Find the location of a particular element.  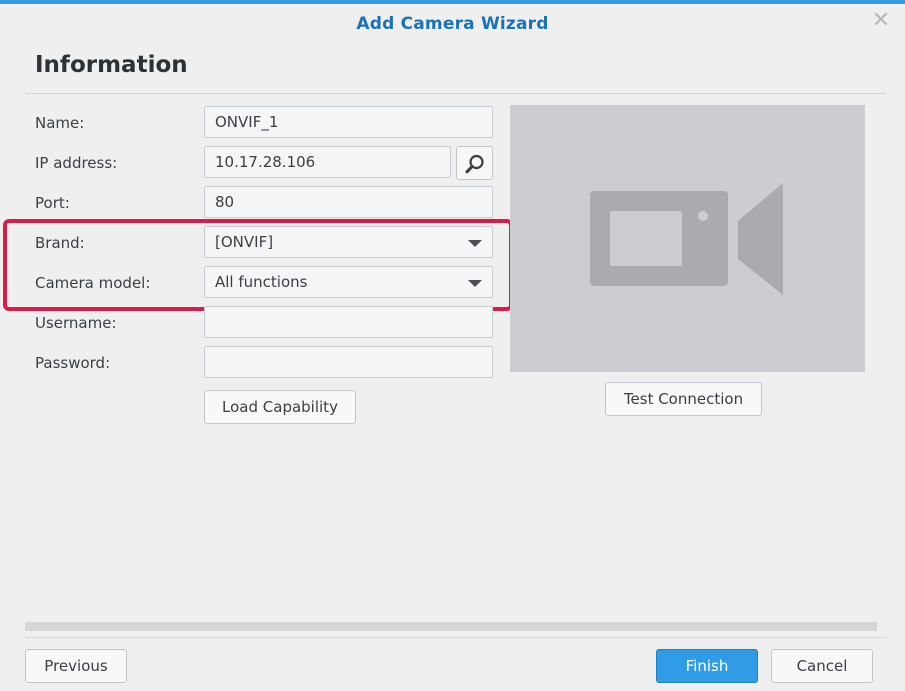

brand-select-value: [ONVIF] is located at coordinates (244, 242).